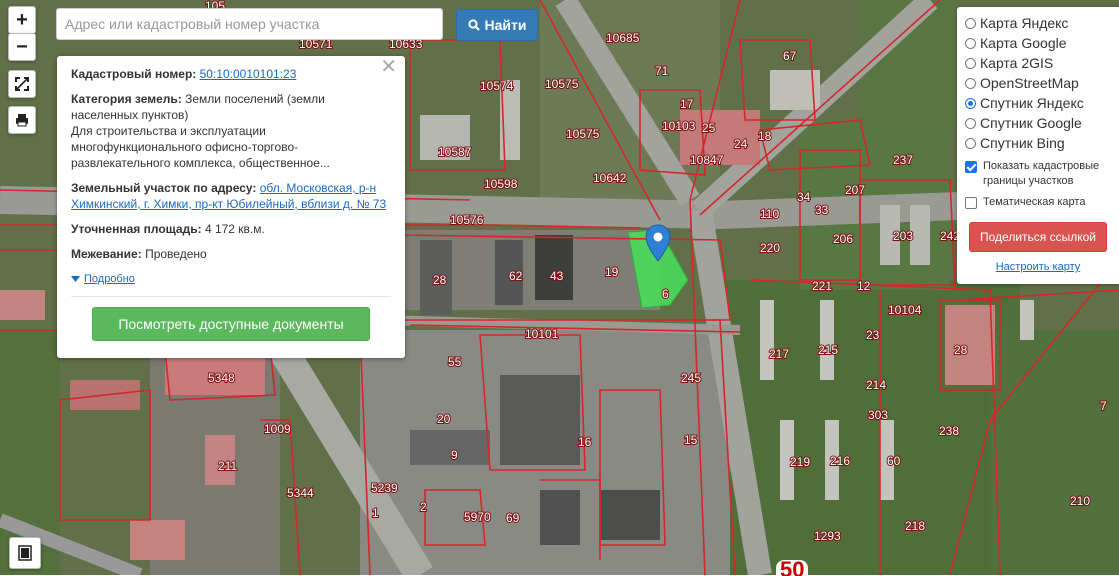 This screenshot has height=576, width=1119. I want to click on search-button-label: Найти, so click(505, 25).